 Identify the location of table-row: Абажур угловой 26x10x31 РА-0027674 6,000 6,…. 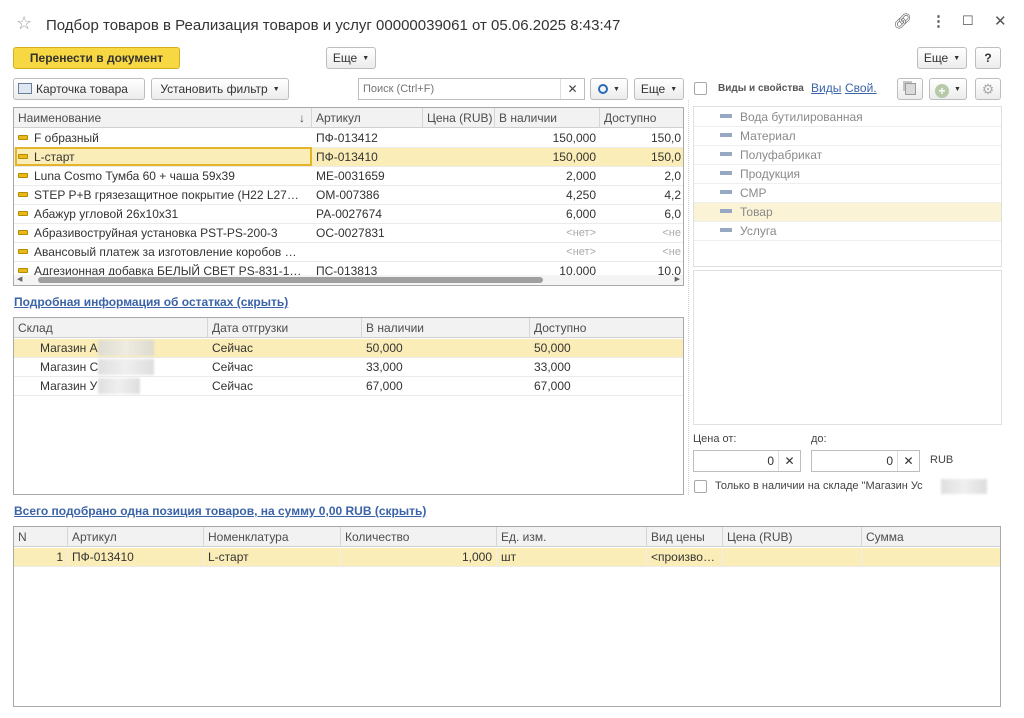
(348, 214).